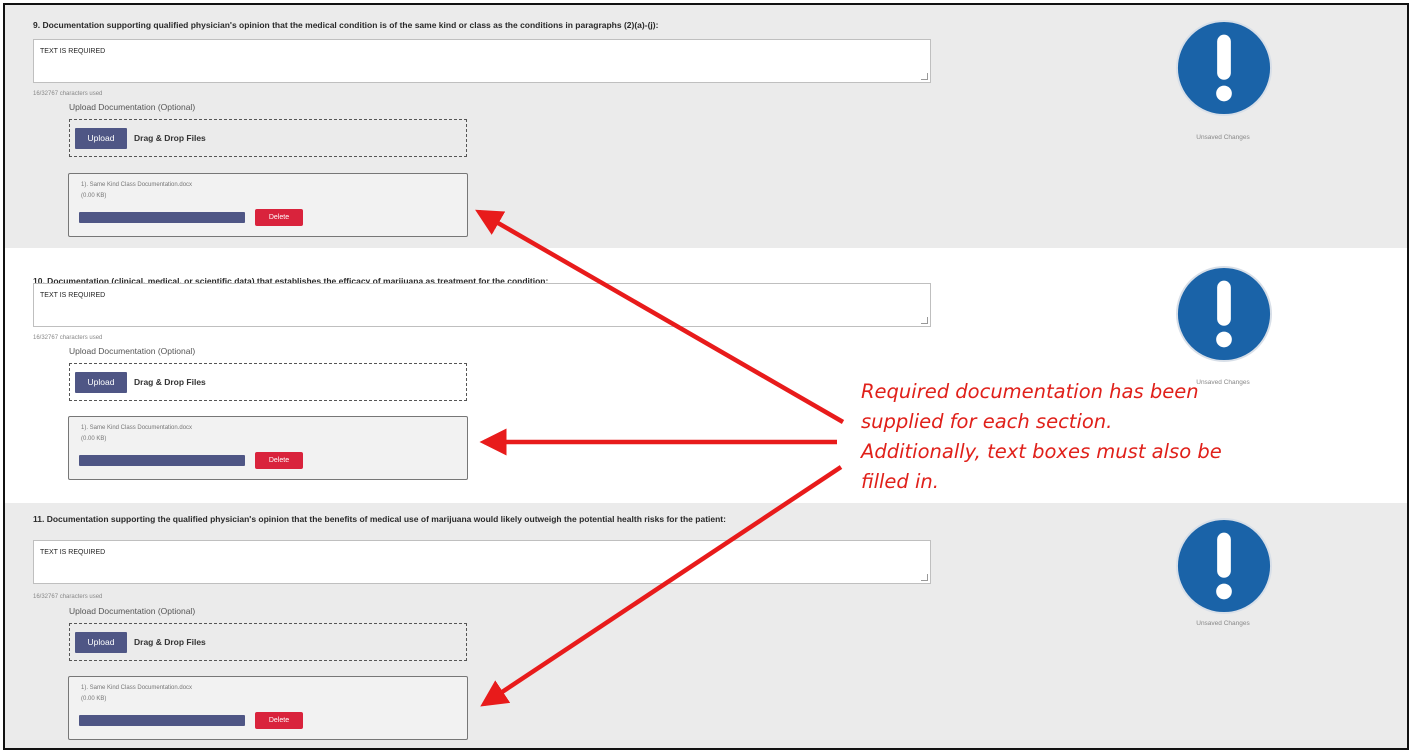 This screenshot has width=1414, height=755. What do you see at coordinates (1030, 391) in the screenshot?
I see `callout-line: Required documentation has been` at bounding box center [1030, 391].